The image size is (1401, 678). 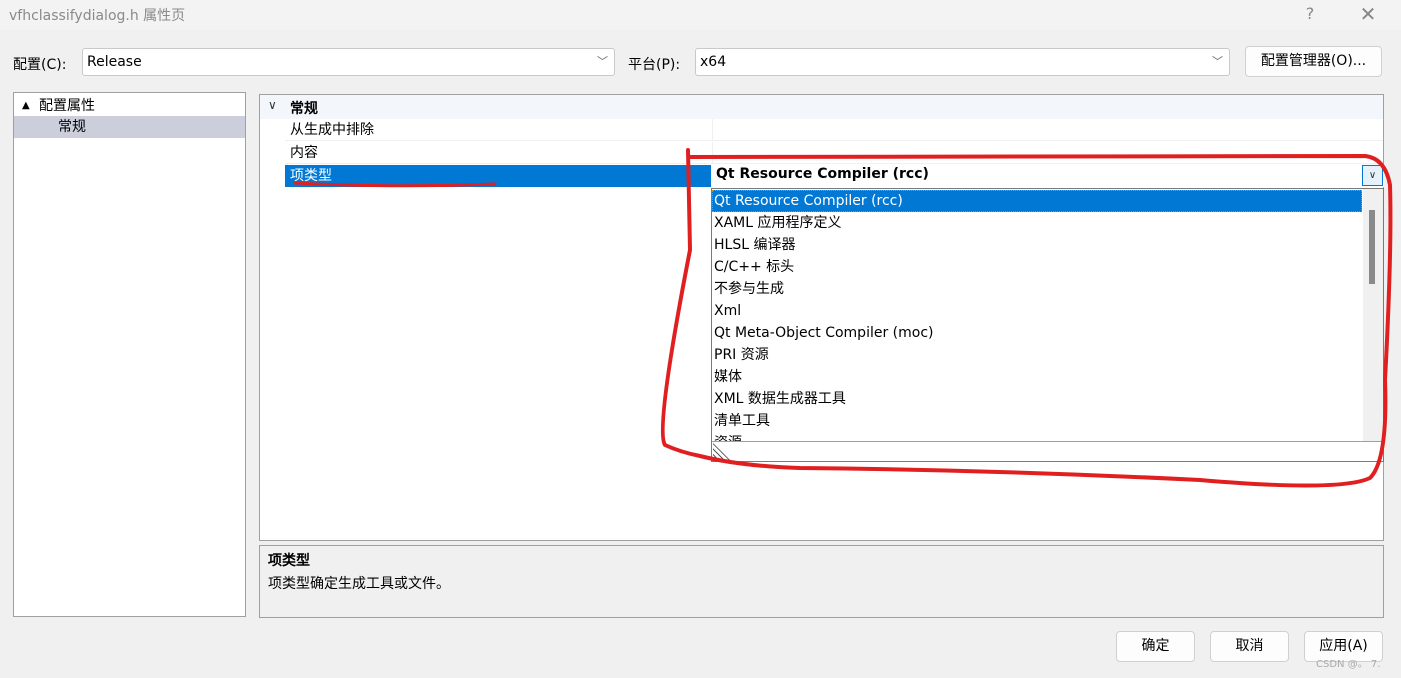 What do you see at coordinates (129, 106) in the screenshot?
I see `tree-item-config-properties: ▲ 配置属性` at bounding box center [129, 106].